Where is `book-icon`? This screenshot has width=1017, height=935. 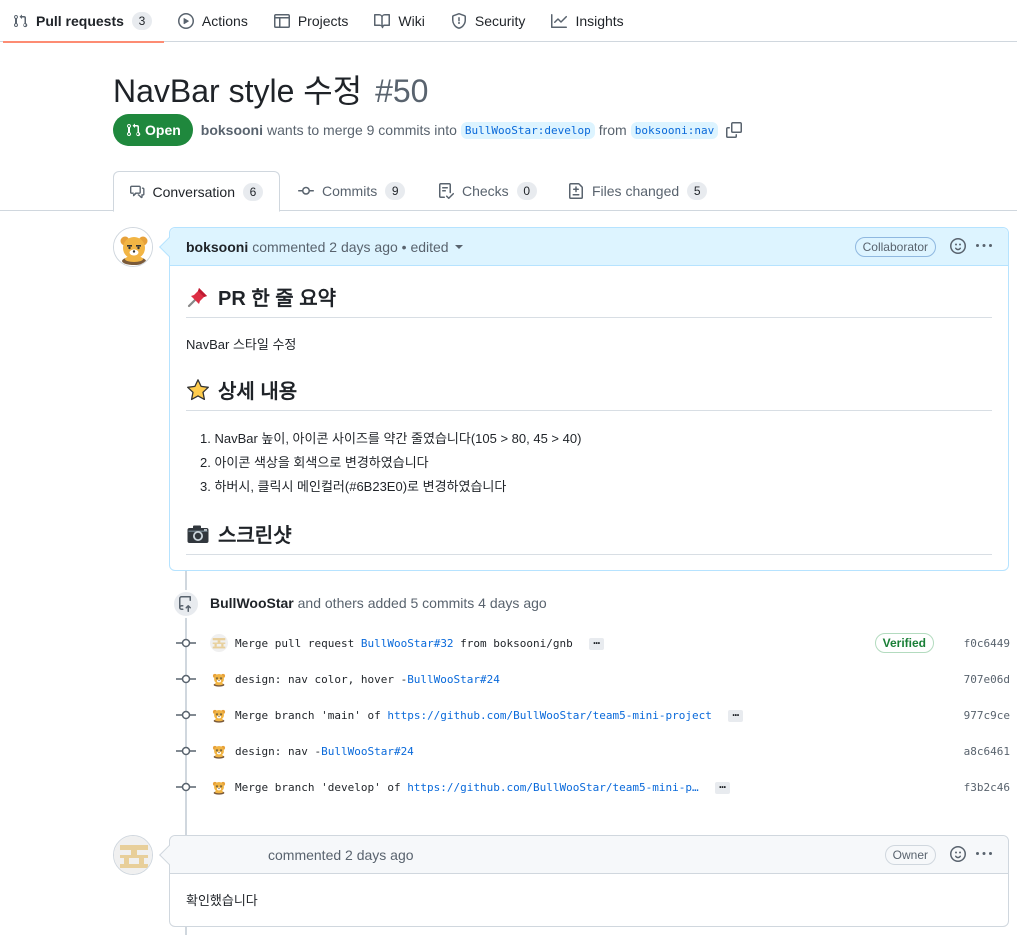 book-icon is located at coordinates (382, 20).